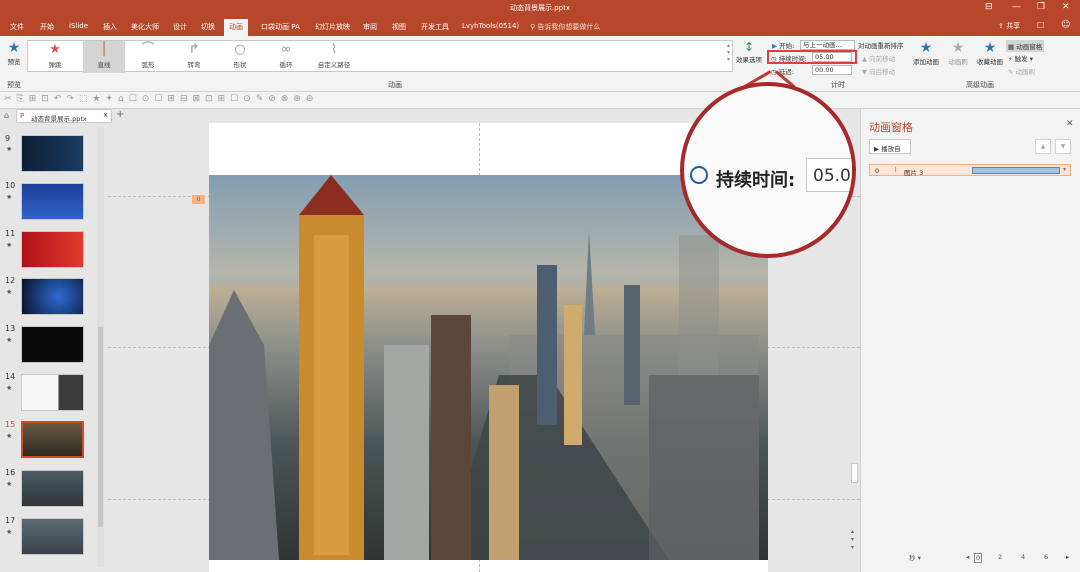 This screenshot has width=1080, height=572. What do you see at coordinates (878, 58) in the screenshot?
I see `move-earlier-button: ▲ 向前移动` at bounding box center [878, 58].